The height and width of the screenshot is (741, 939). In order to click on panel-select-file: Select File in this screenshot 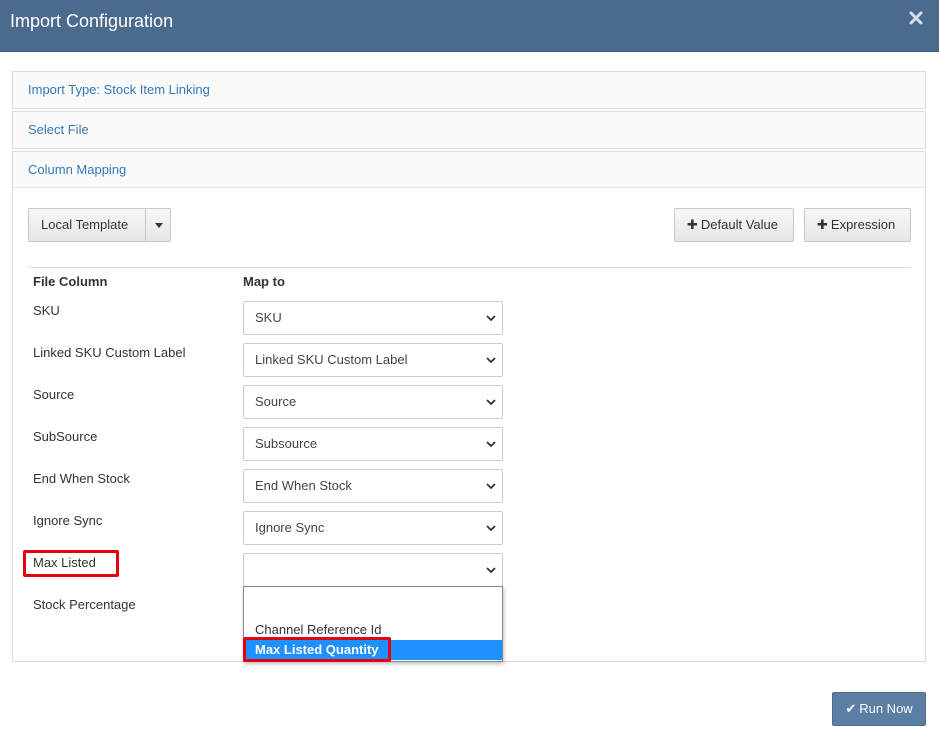, I will do `click(469, 130)`.